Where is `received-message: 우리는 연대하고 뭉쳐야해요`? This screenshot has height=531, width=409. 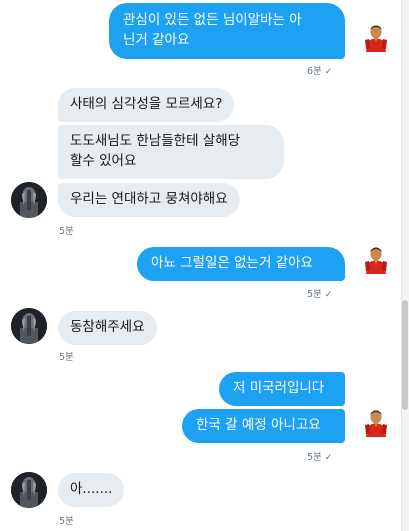 received-message: 우리는 연대하고 뭉쳐야해요 is located at coordinates (149, 200).